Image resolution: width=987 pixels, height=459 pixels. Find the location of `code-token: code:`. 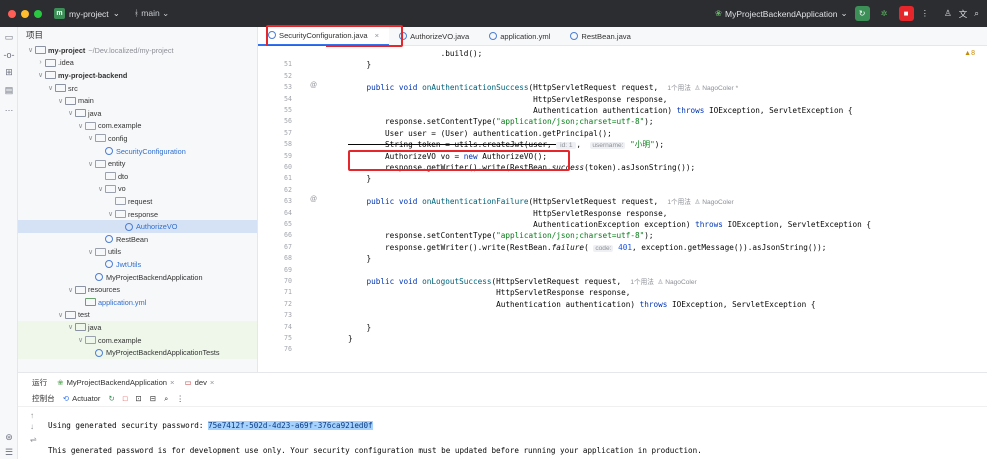

code-token: code: is located at coordinates (603, 248).